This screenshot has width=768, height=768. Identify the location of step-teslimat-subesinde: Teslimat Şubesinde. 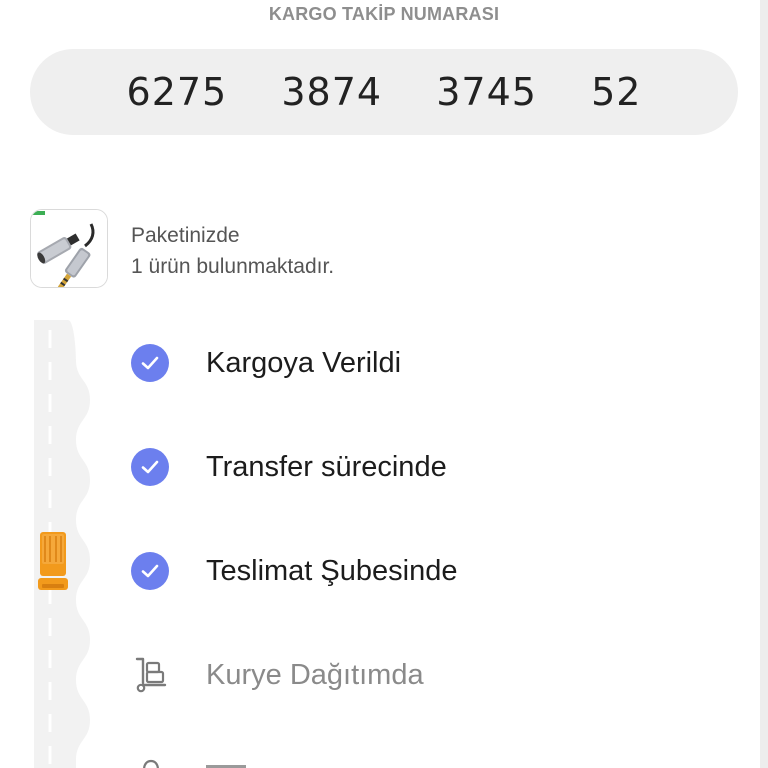
(293, 571).